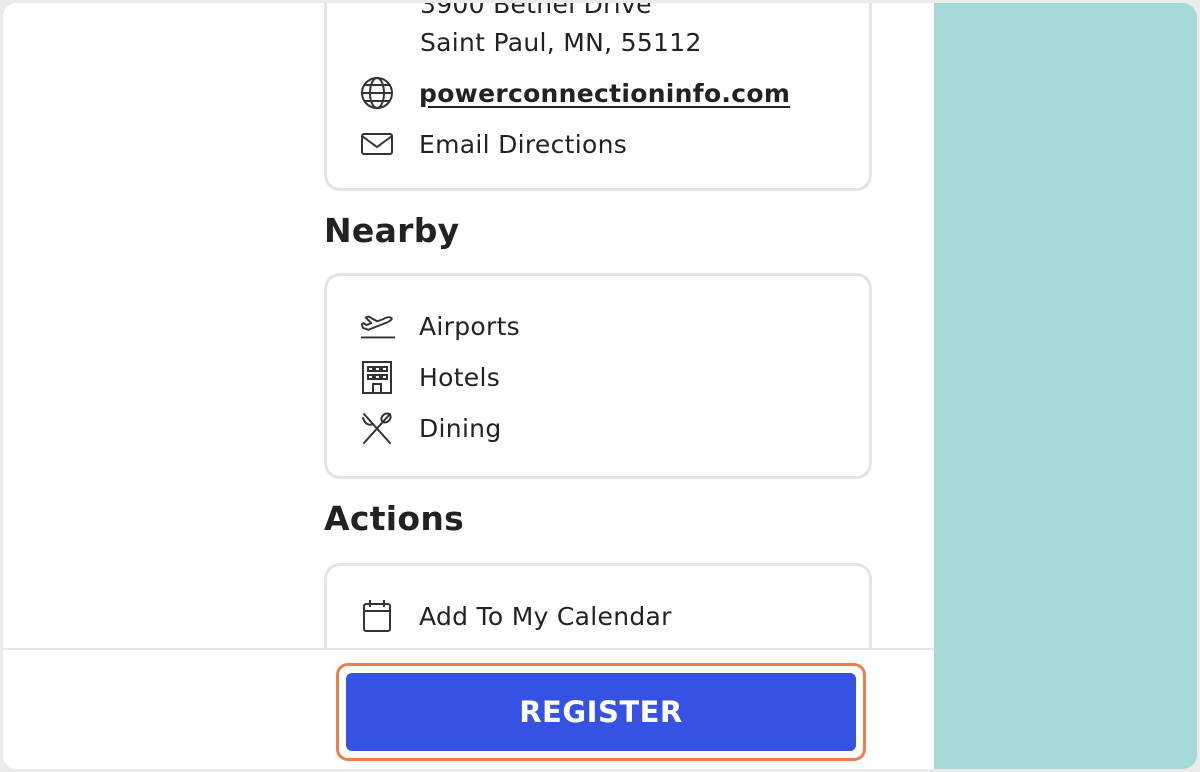  I want to click on email-directions-label: Email Directions, so click(523, 144).